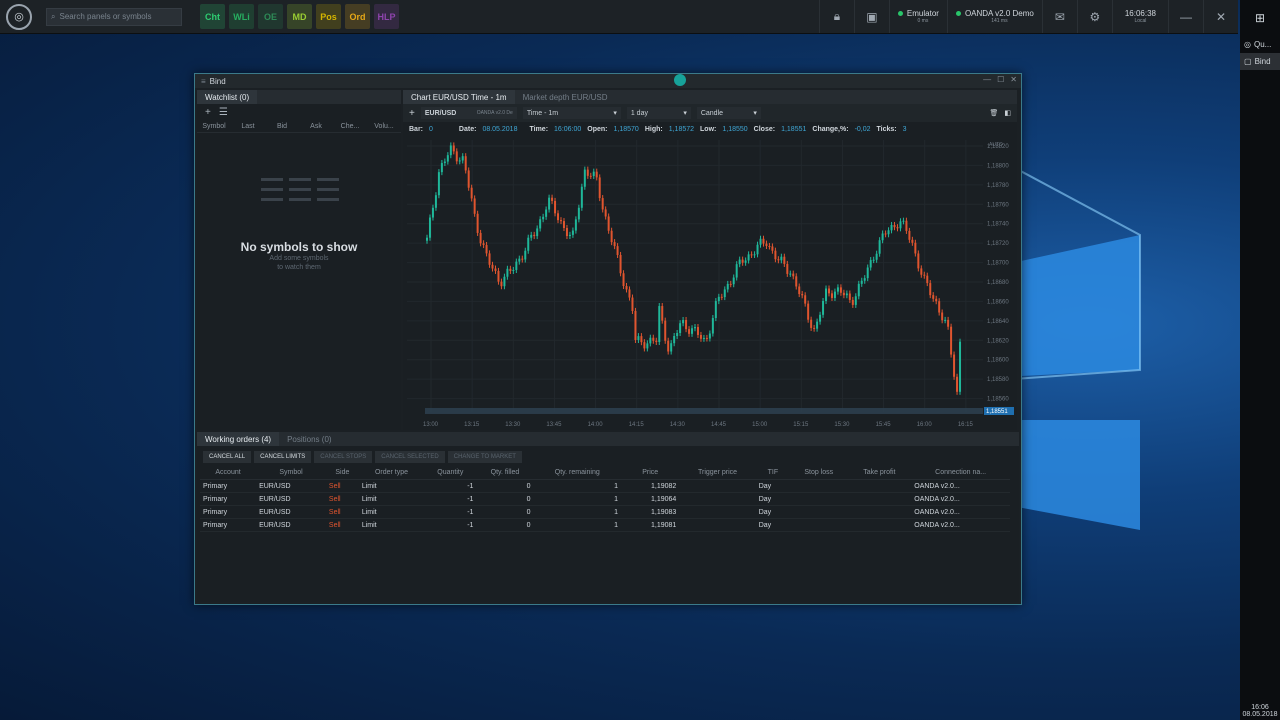 The image size is (1280, 720). I want to click on table-cell: 1, so click(577, 525).